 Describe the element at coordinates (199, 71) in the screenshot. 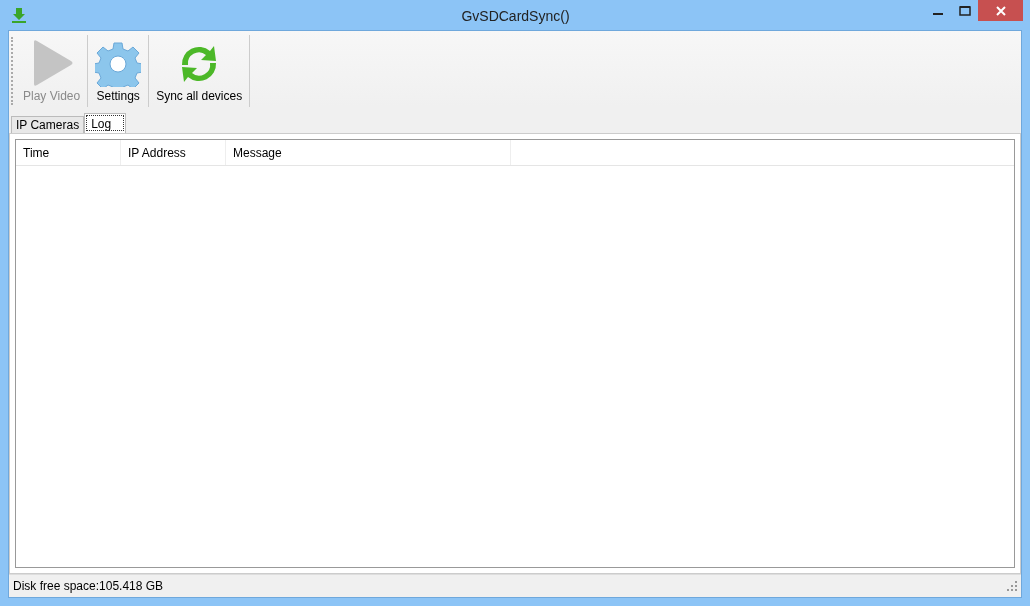

I see `sync-button: Sync all devices` at that location.